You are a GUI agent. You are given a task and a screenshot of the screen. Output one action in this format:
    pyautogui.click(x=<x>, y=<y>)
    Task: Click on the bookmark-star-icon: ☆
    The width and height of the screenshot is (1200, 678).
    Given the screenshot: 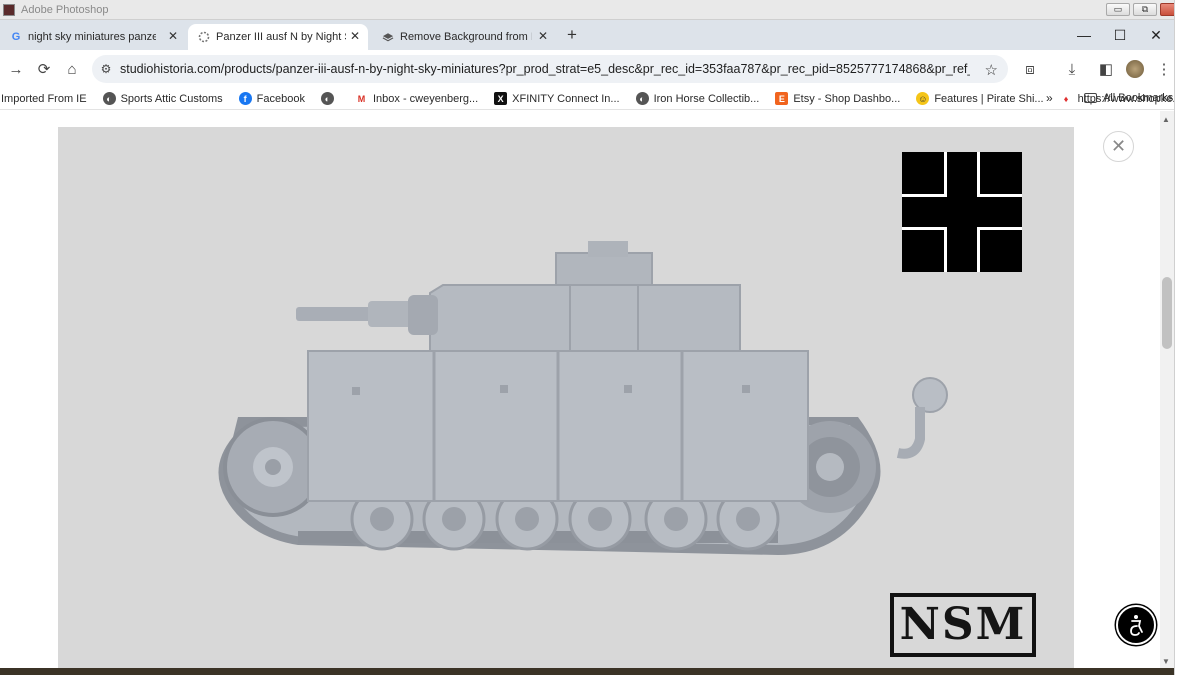 What is the action you would take?
    pyautogui.click(x=991, y=70)
    